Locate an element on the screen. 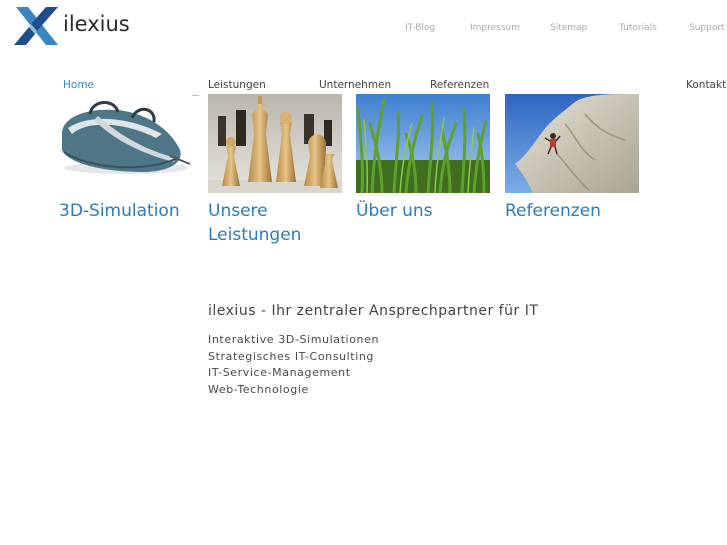  teaser-title-ueber-uns: Über uns is located at coordinates (421, 211).